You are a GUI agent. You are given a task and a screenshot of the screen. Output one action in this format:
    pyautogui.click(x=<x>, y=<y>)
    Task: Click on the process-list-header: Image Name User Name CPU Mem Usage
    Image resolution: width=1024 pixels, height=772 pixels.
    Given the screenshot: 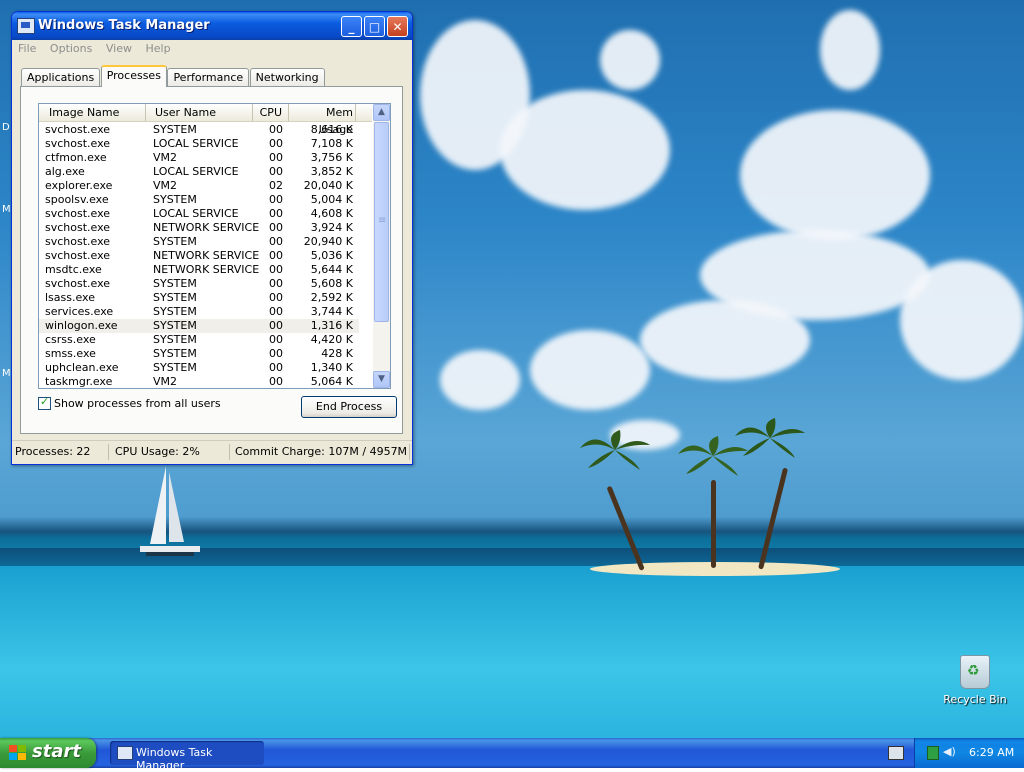 What is the action you would take?
    pyautogui.click(x=205, y=120)
    